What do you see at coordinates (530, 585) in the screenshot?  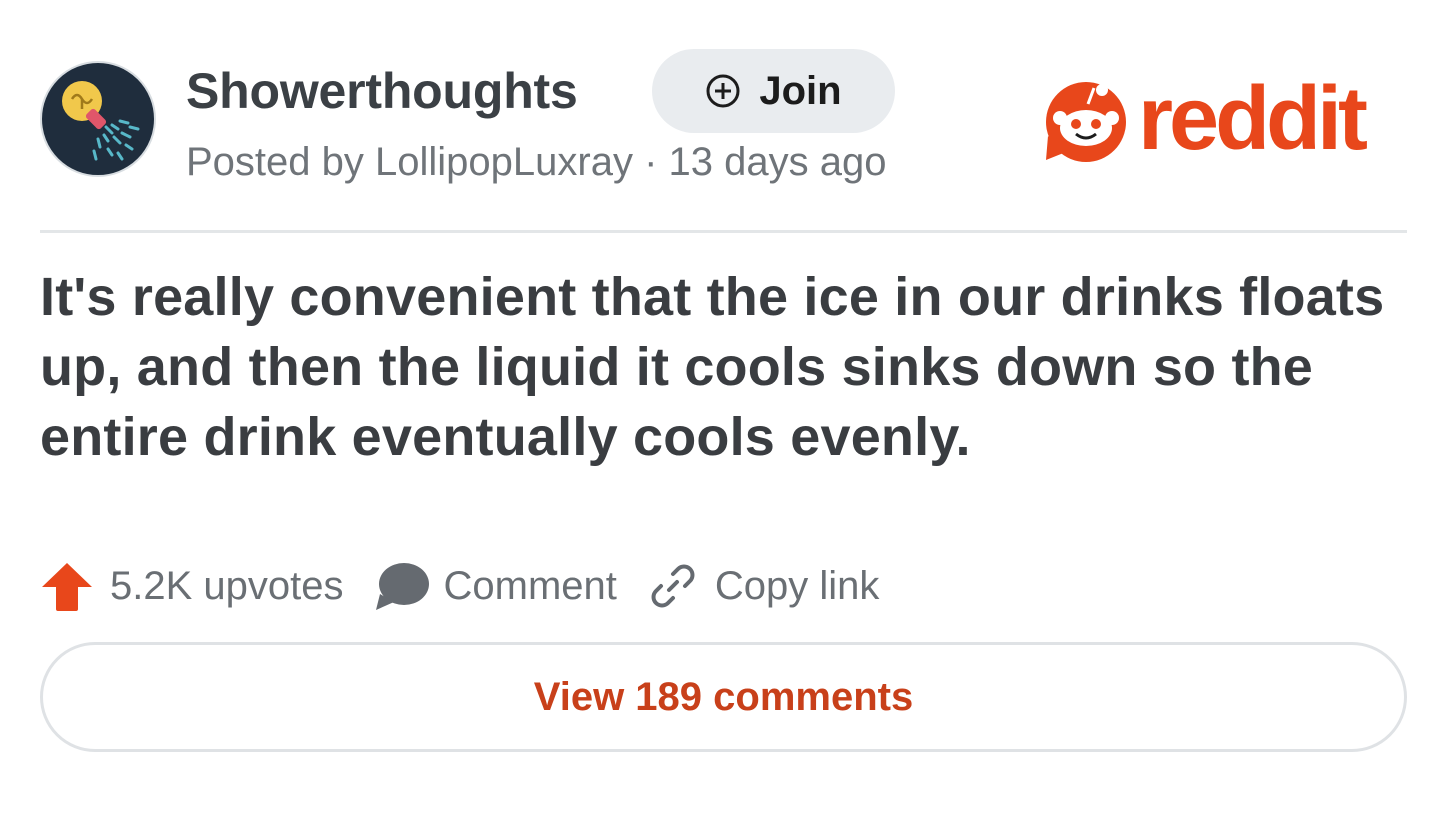 I see `comment-label: Comment` at bounding box center [530, 585].